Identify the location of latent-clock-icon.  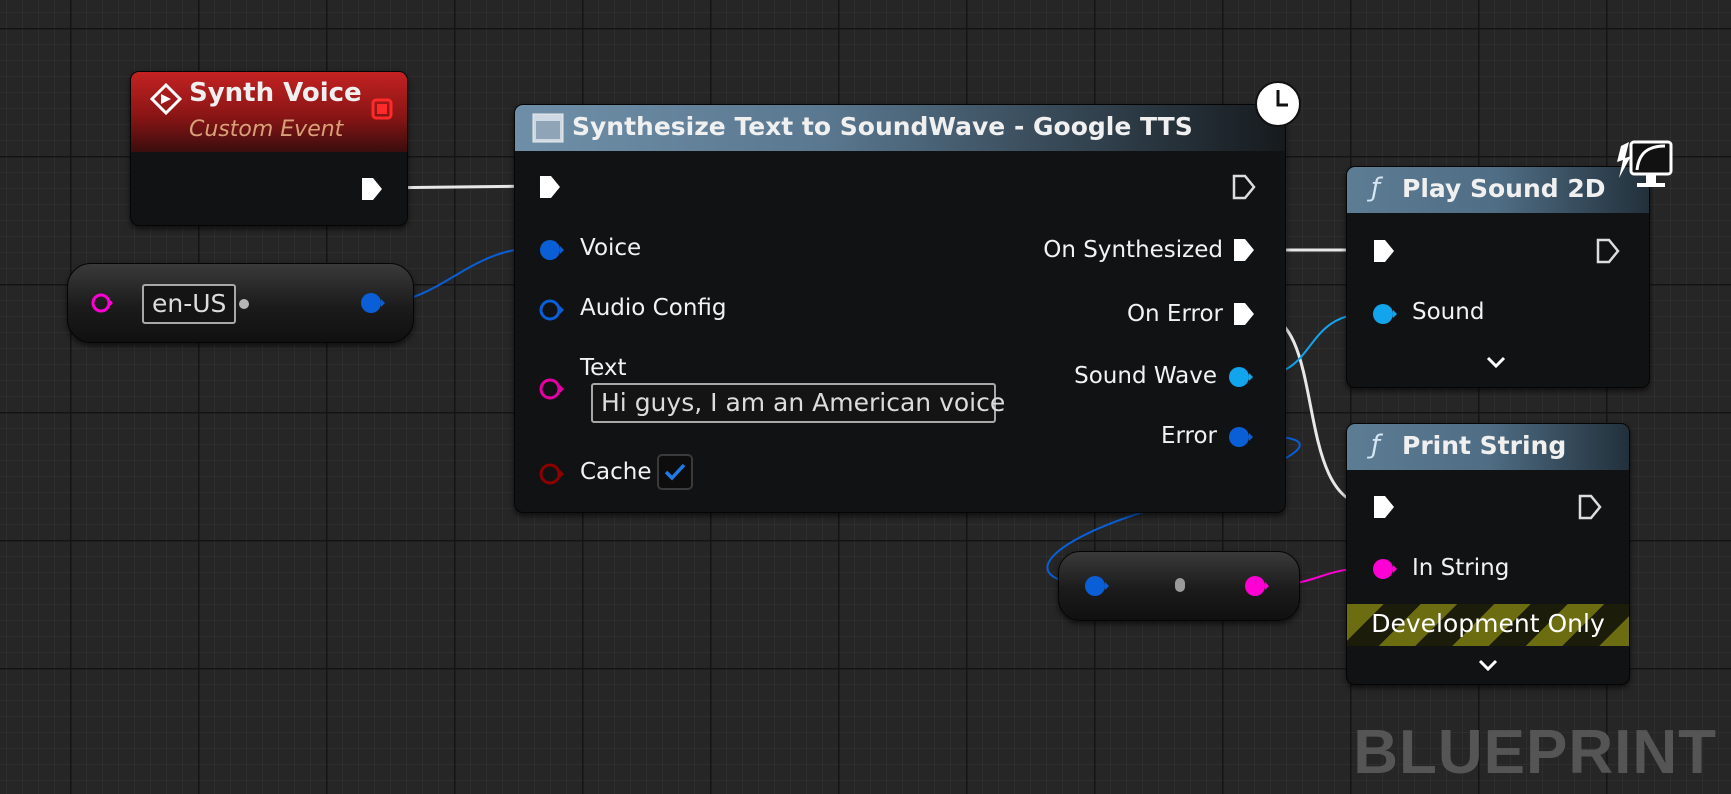
(1278, 106).